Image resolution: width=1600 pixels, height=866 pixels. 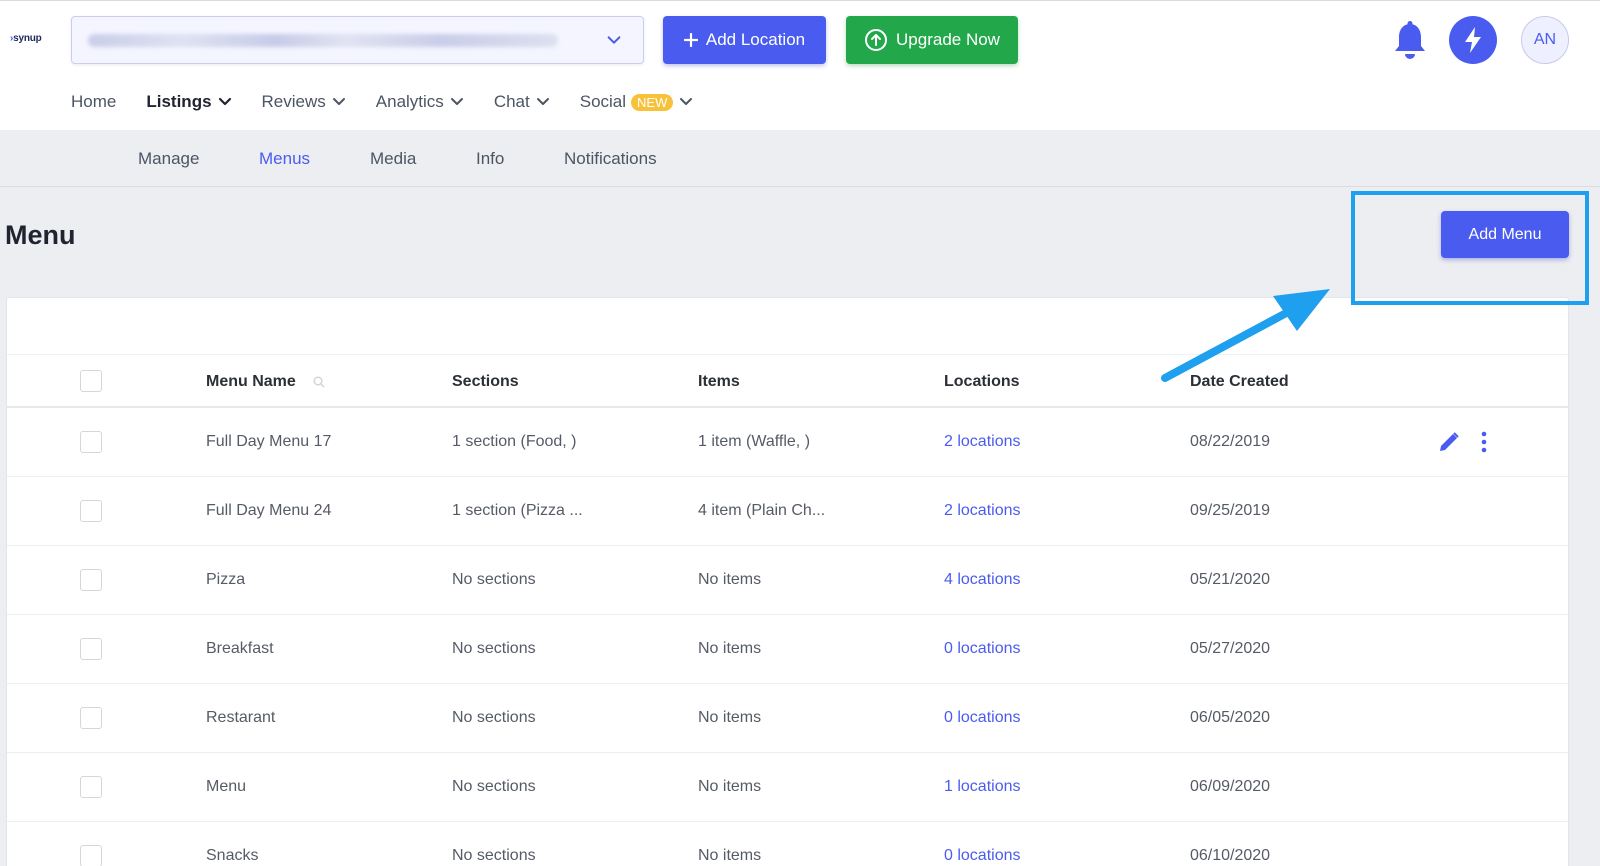 I want to click on sections-cell: 1 section (Food, ), so click(x=514, y=441).